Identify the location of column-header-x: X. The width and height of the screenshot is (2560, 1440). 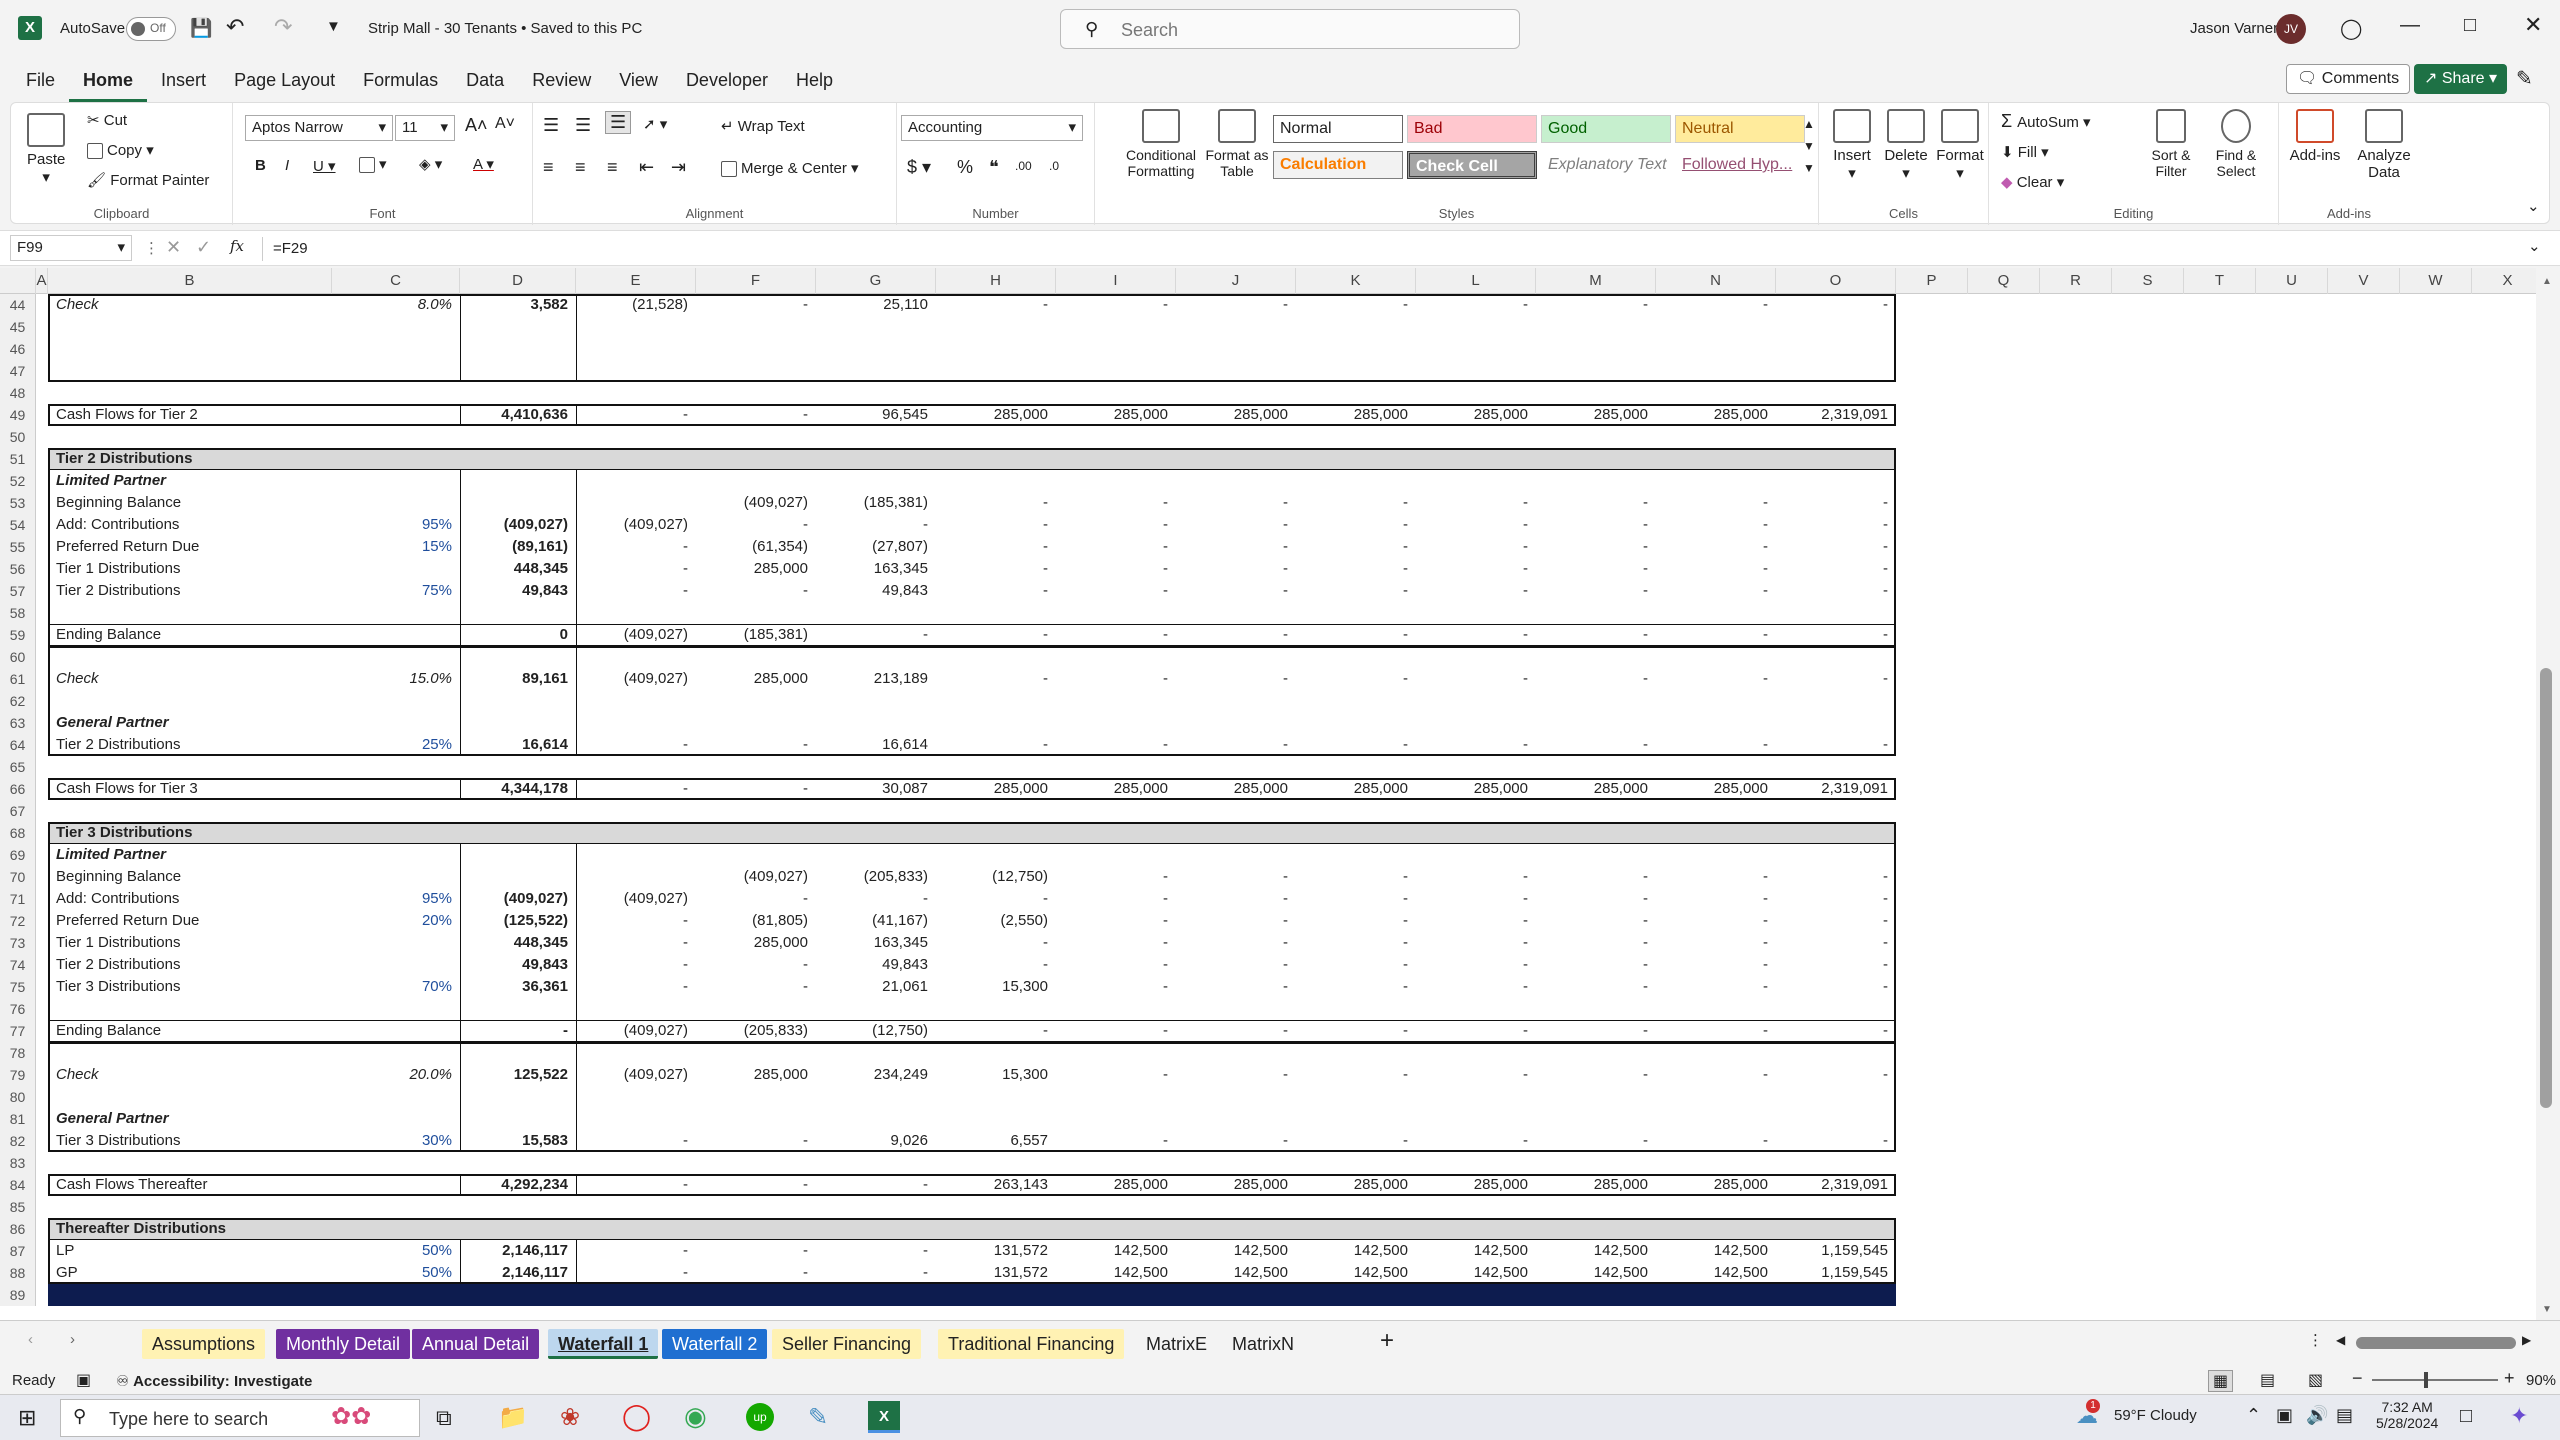
(2508, 281).